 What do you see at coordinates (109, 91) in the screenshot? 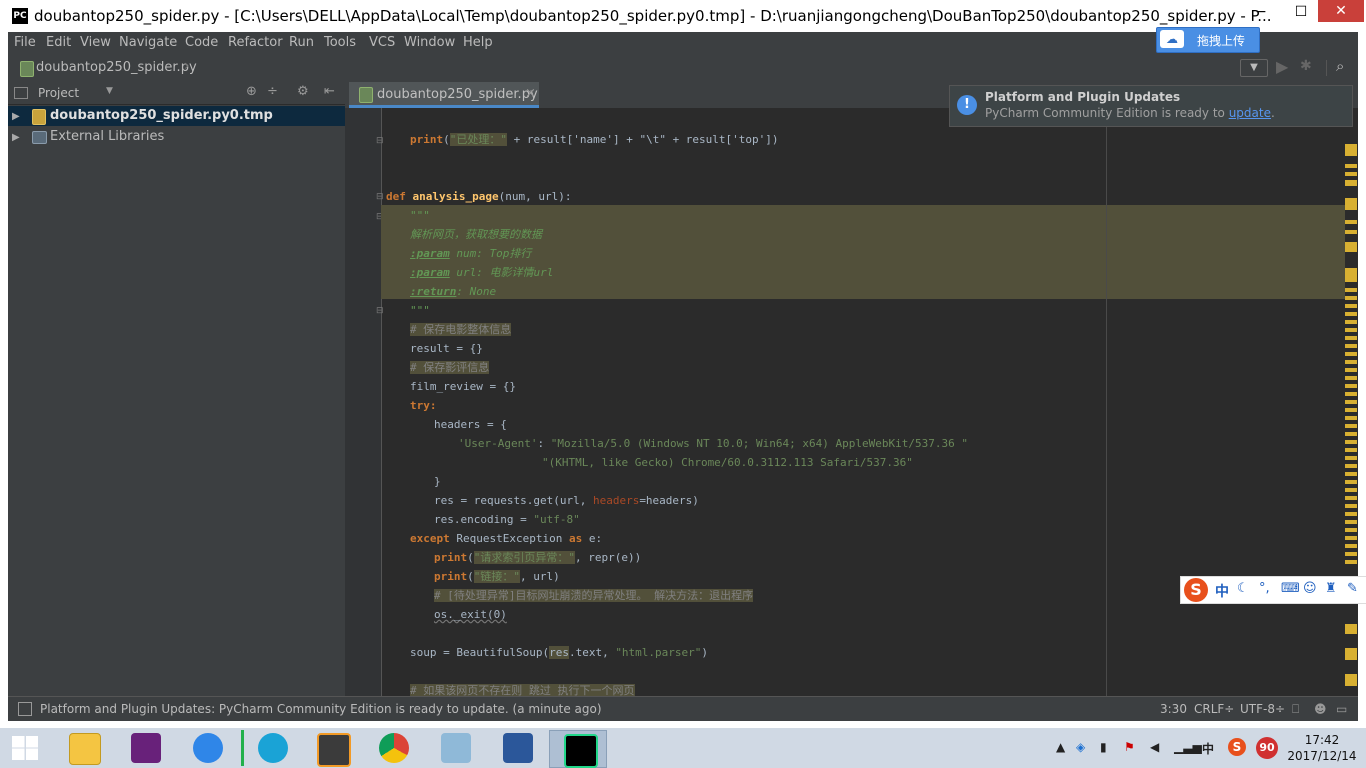
I see `chevron-down-icon: ▼` at bounding box center [109, 91].